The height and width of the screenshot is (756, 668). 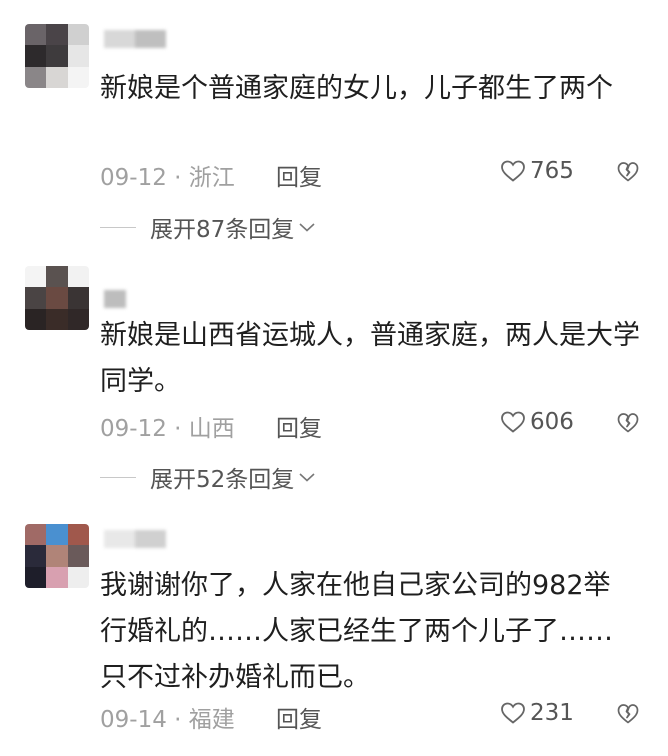 I want to click on like-button: 231, so click(x=537, y=713).